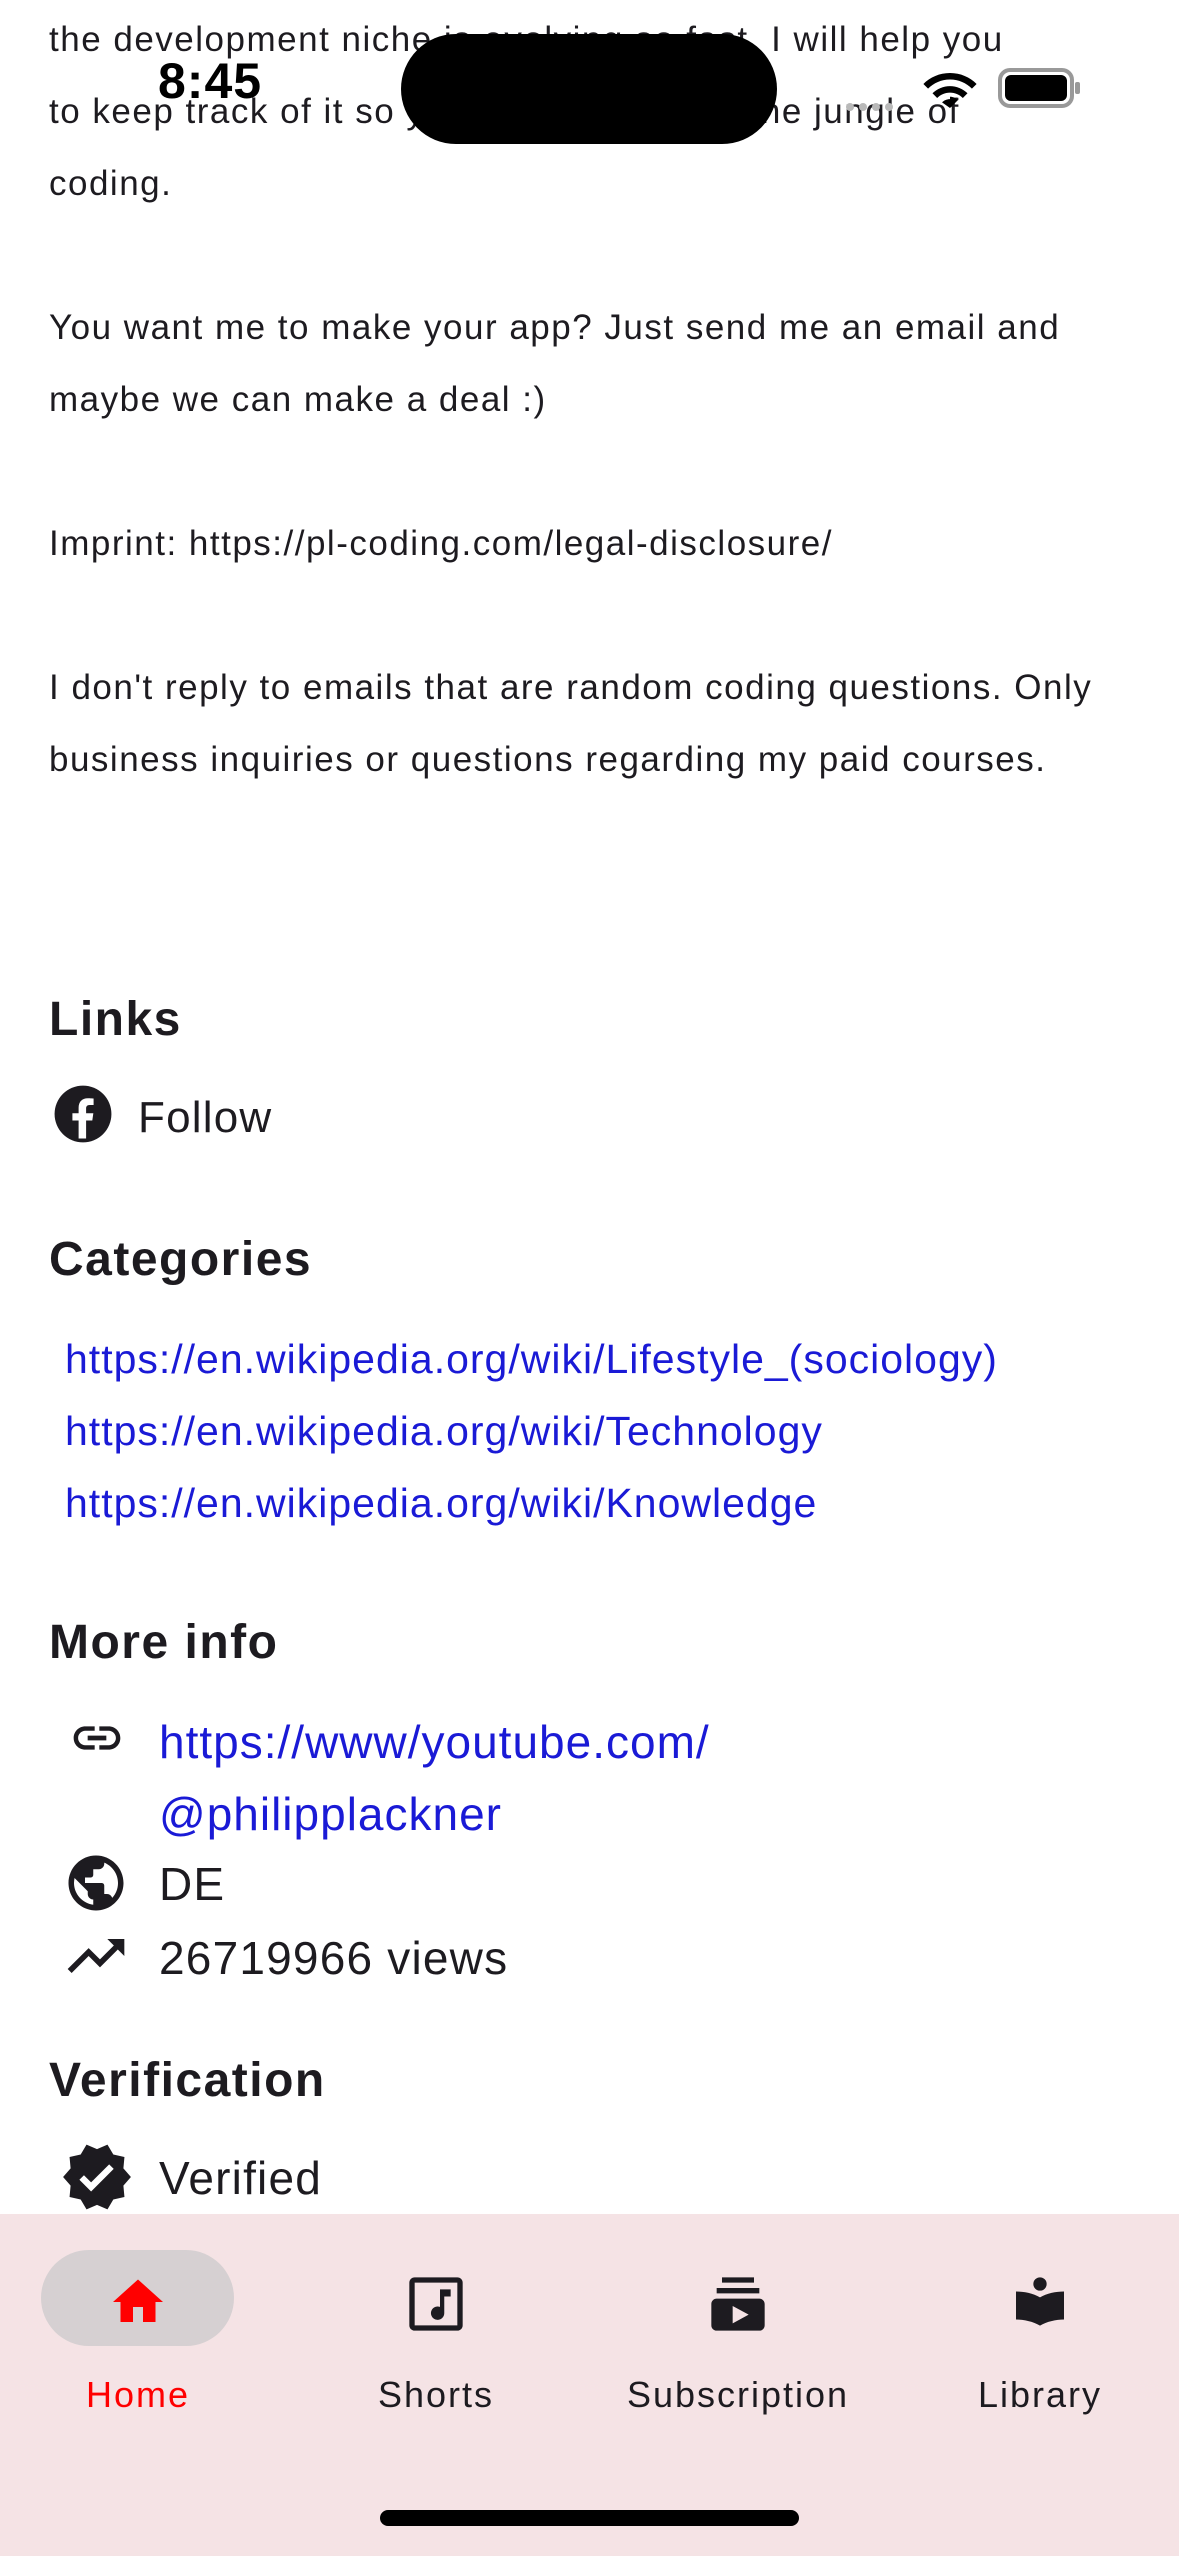  Describe the element at coordinates (97, 1738) in the screenshot. I see `link-icon` at that location.